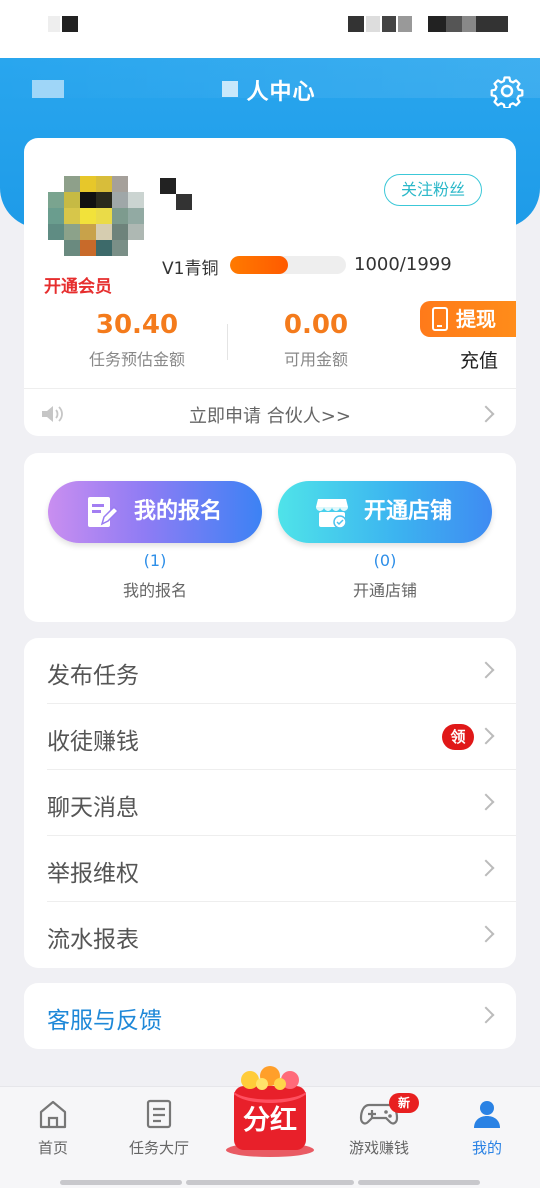 The height and width of the screenshot is (1188, 540). What do you see at coordinates (158, 1148) in the screenshot?
I see `tab-label: 任务大厅` at bounding box center [158, 1148].